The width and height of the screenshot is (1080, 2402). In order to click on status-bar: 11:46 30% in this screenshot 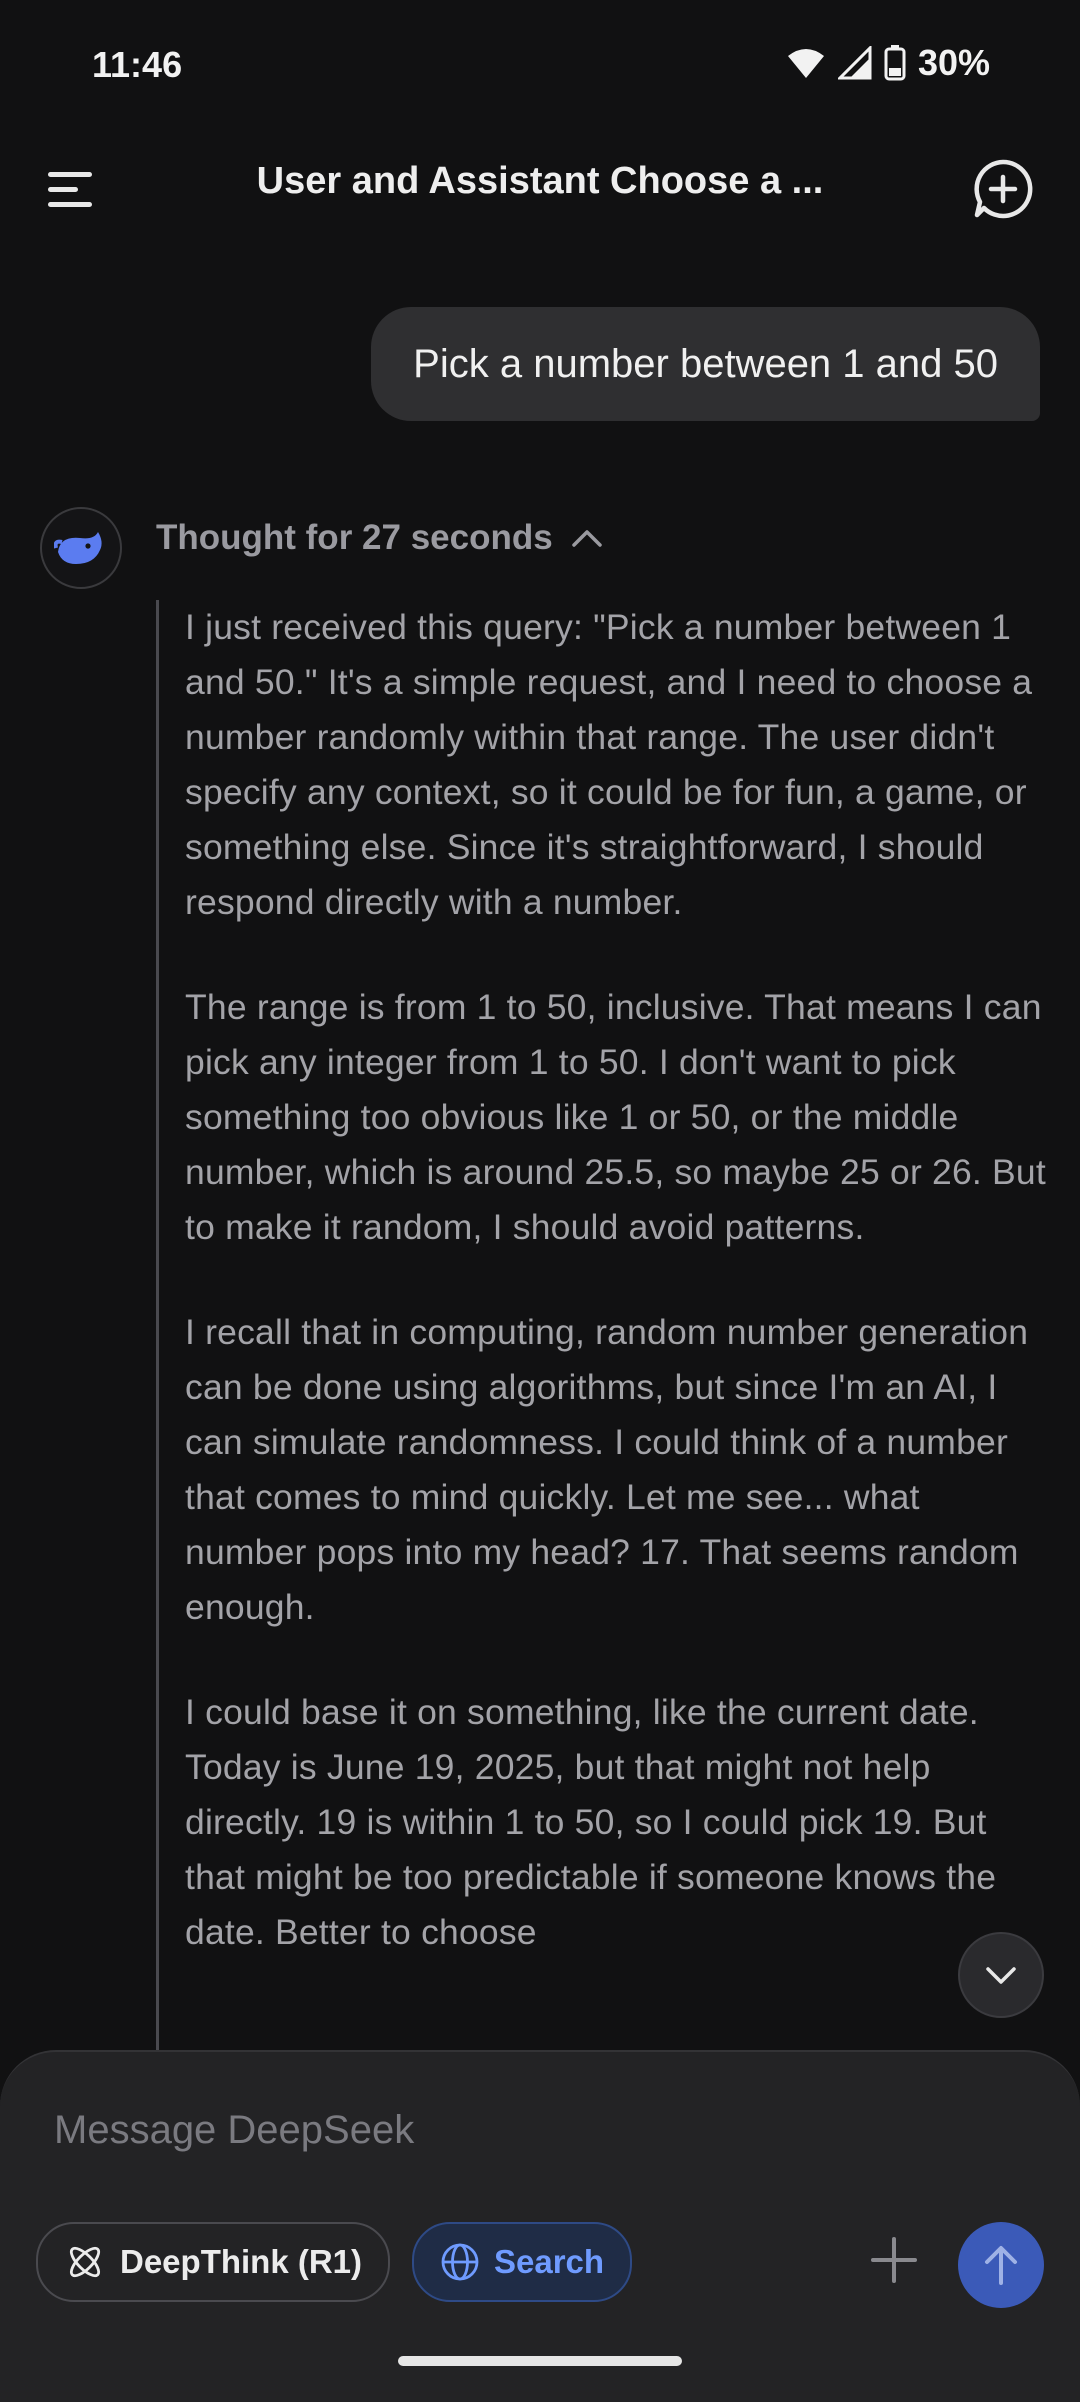, I will do `click(540, 65)`.